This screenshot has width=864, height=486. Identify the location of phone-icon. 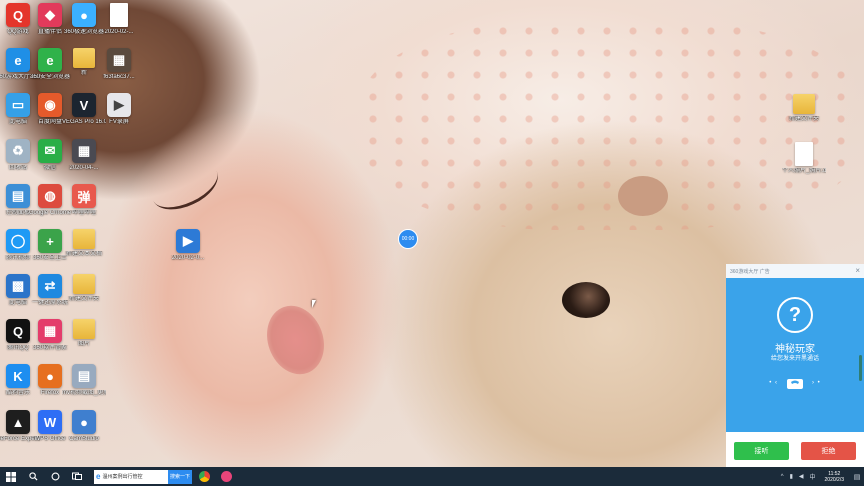
(795, 383).